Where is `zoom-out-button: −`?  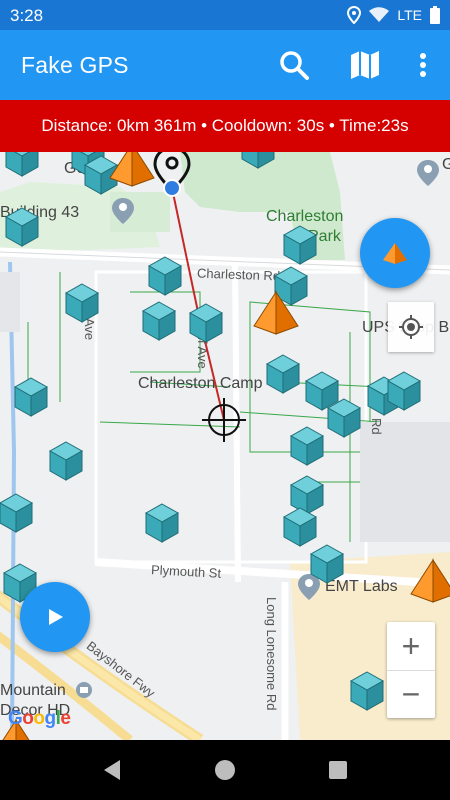 zoom-out-button: − is located at coordinates (411, 694).